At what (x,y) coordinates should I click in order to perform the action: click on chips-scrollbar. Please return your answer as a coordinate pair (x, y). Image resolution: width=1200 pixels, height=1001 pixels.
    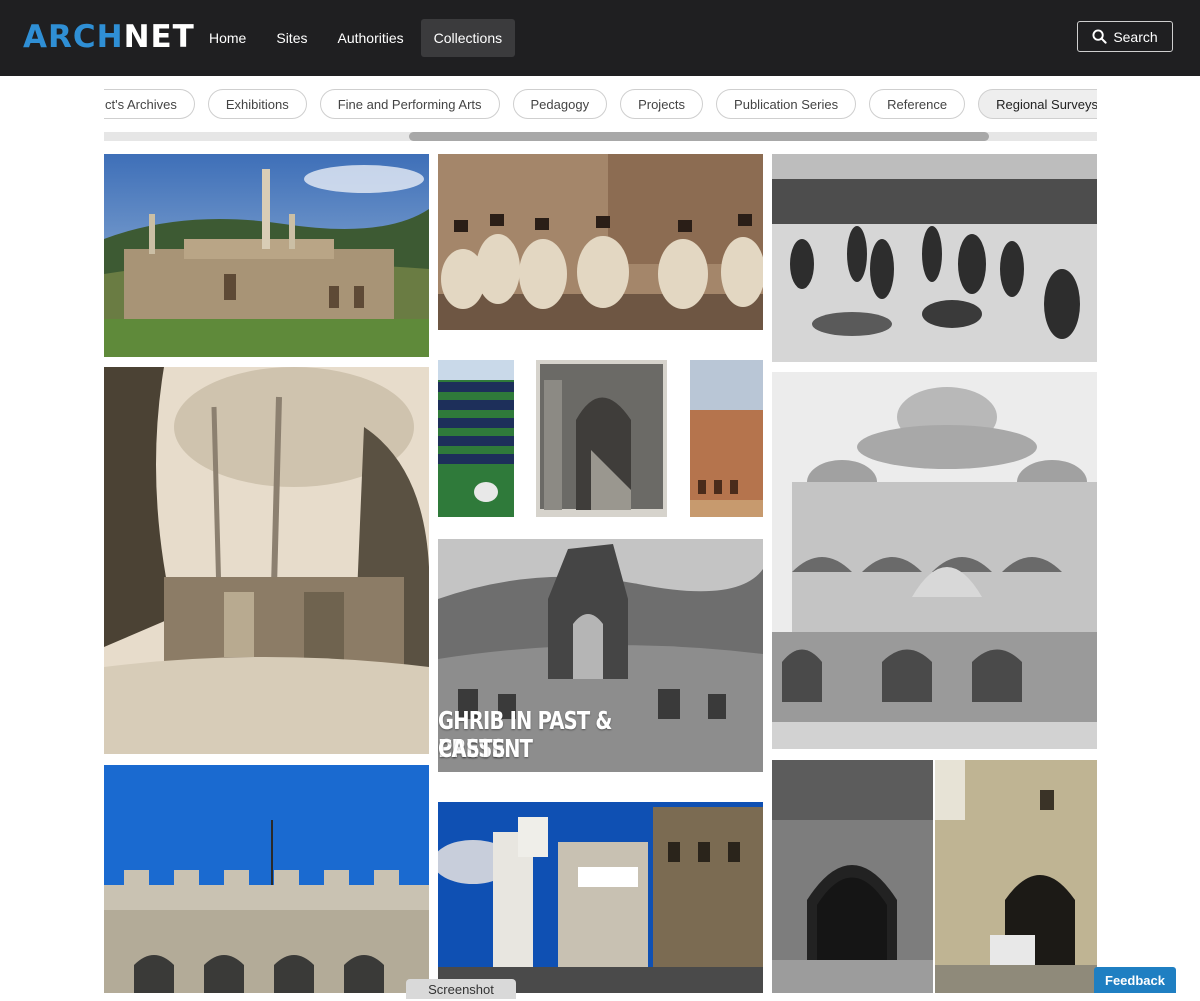
    Looking at the image, I should click on (600, 136).